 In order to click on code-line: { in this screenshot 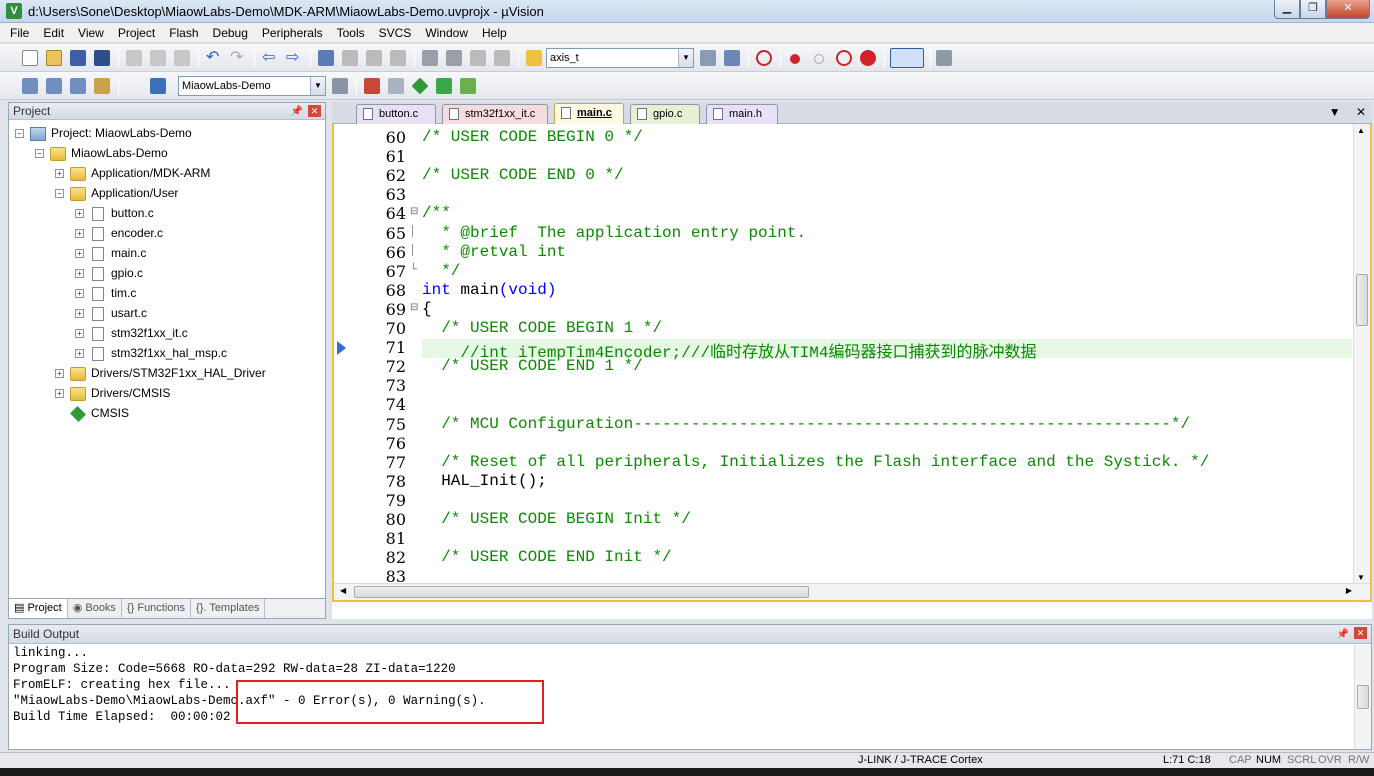, I will do `click(427, 309)`.